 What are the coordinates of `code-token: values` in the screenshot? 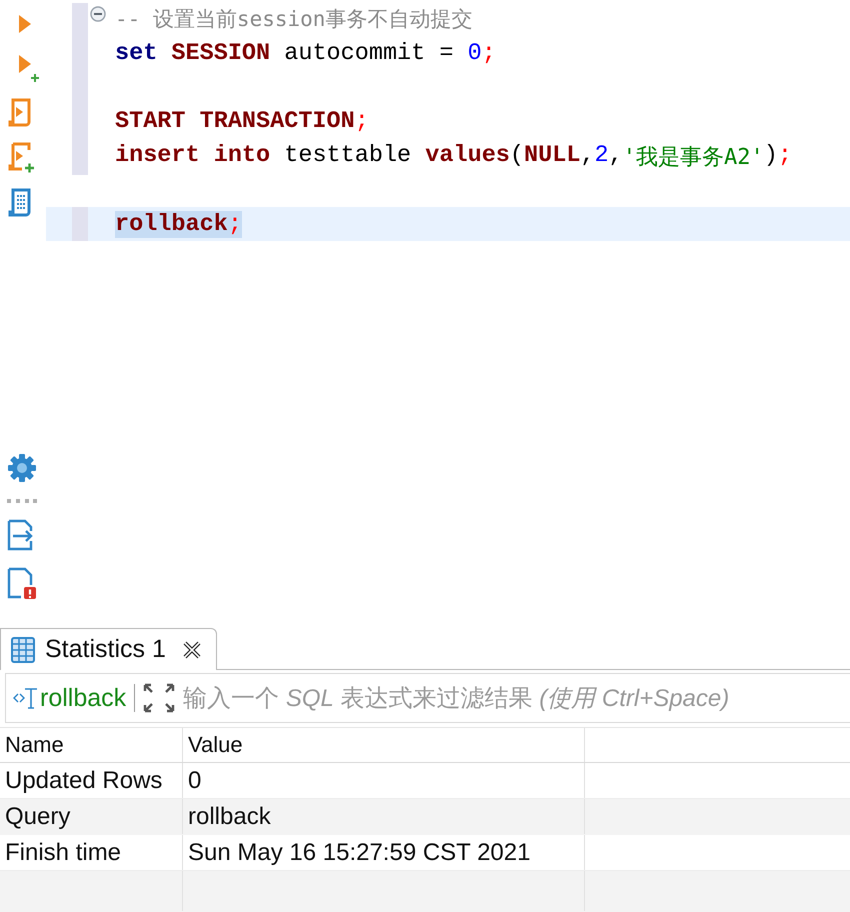 It's located at (467, 156).